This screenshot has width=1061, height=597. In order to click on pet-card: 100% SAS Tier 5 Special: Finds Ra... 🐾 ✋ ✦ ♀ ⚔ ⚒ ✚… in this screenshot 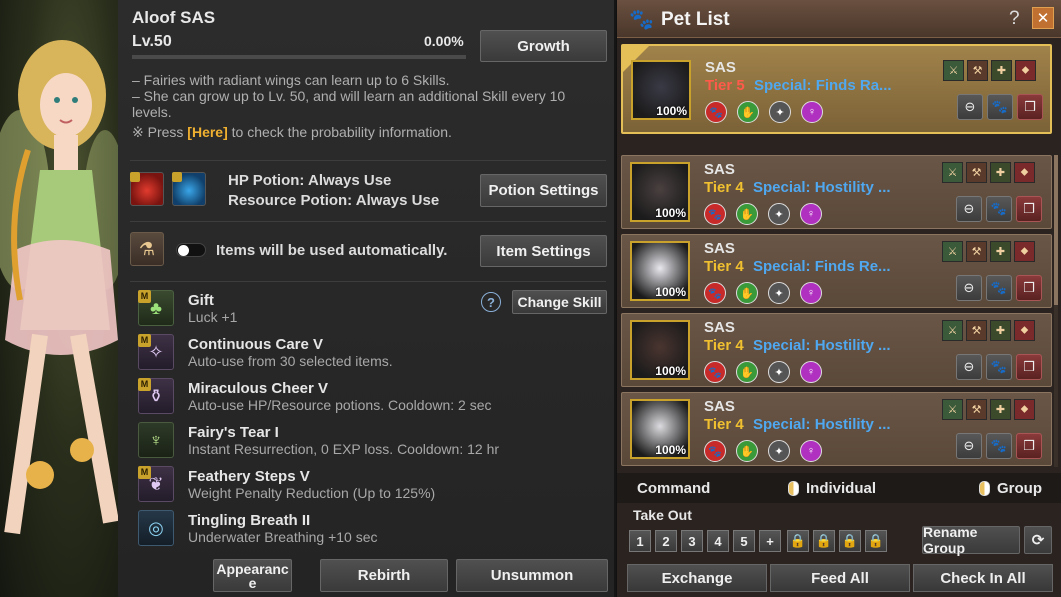, I will do `click(836, 89)`.